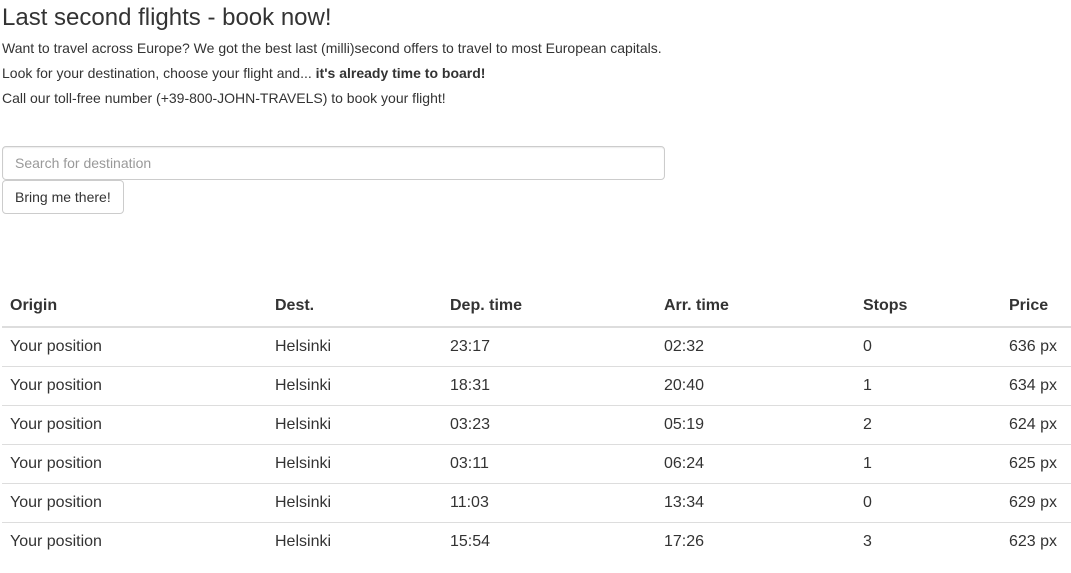 The height and width of the screenshot is (573, 1071). Describe the element at coordinates (1033, 346) in the screenshot. I see `cell-price: 636 px` at that location.